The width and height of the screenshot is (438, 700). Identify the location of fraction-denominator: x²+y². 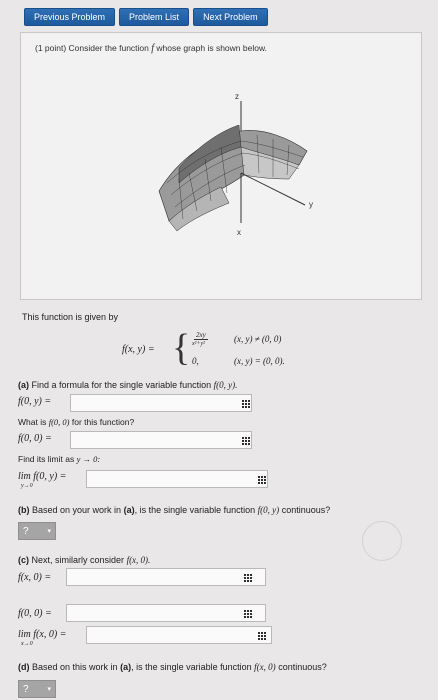
(198, 344).